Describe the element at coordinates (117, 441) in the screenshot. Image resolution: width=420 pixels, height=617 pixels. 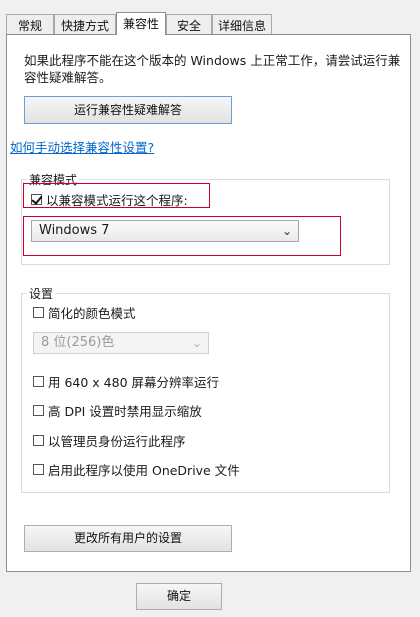
I see `run-admin-label: 以管理员身份运行此程序` at that location.